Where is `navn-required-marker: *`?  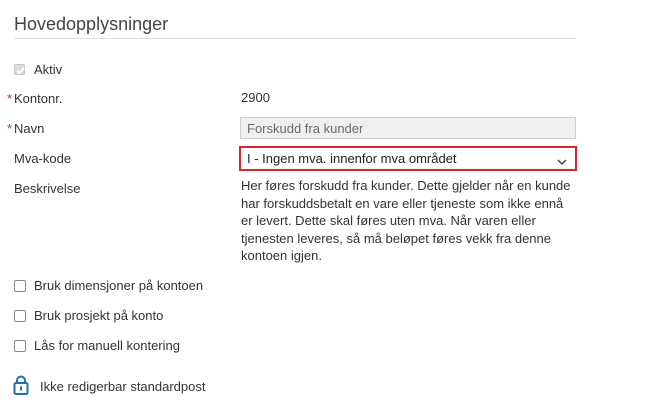 navn-required-marker: * is located at coordinates (10, 128).